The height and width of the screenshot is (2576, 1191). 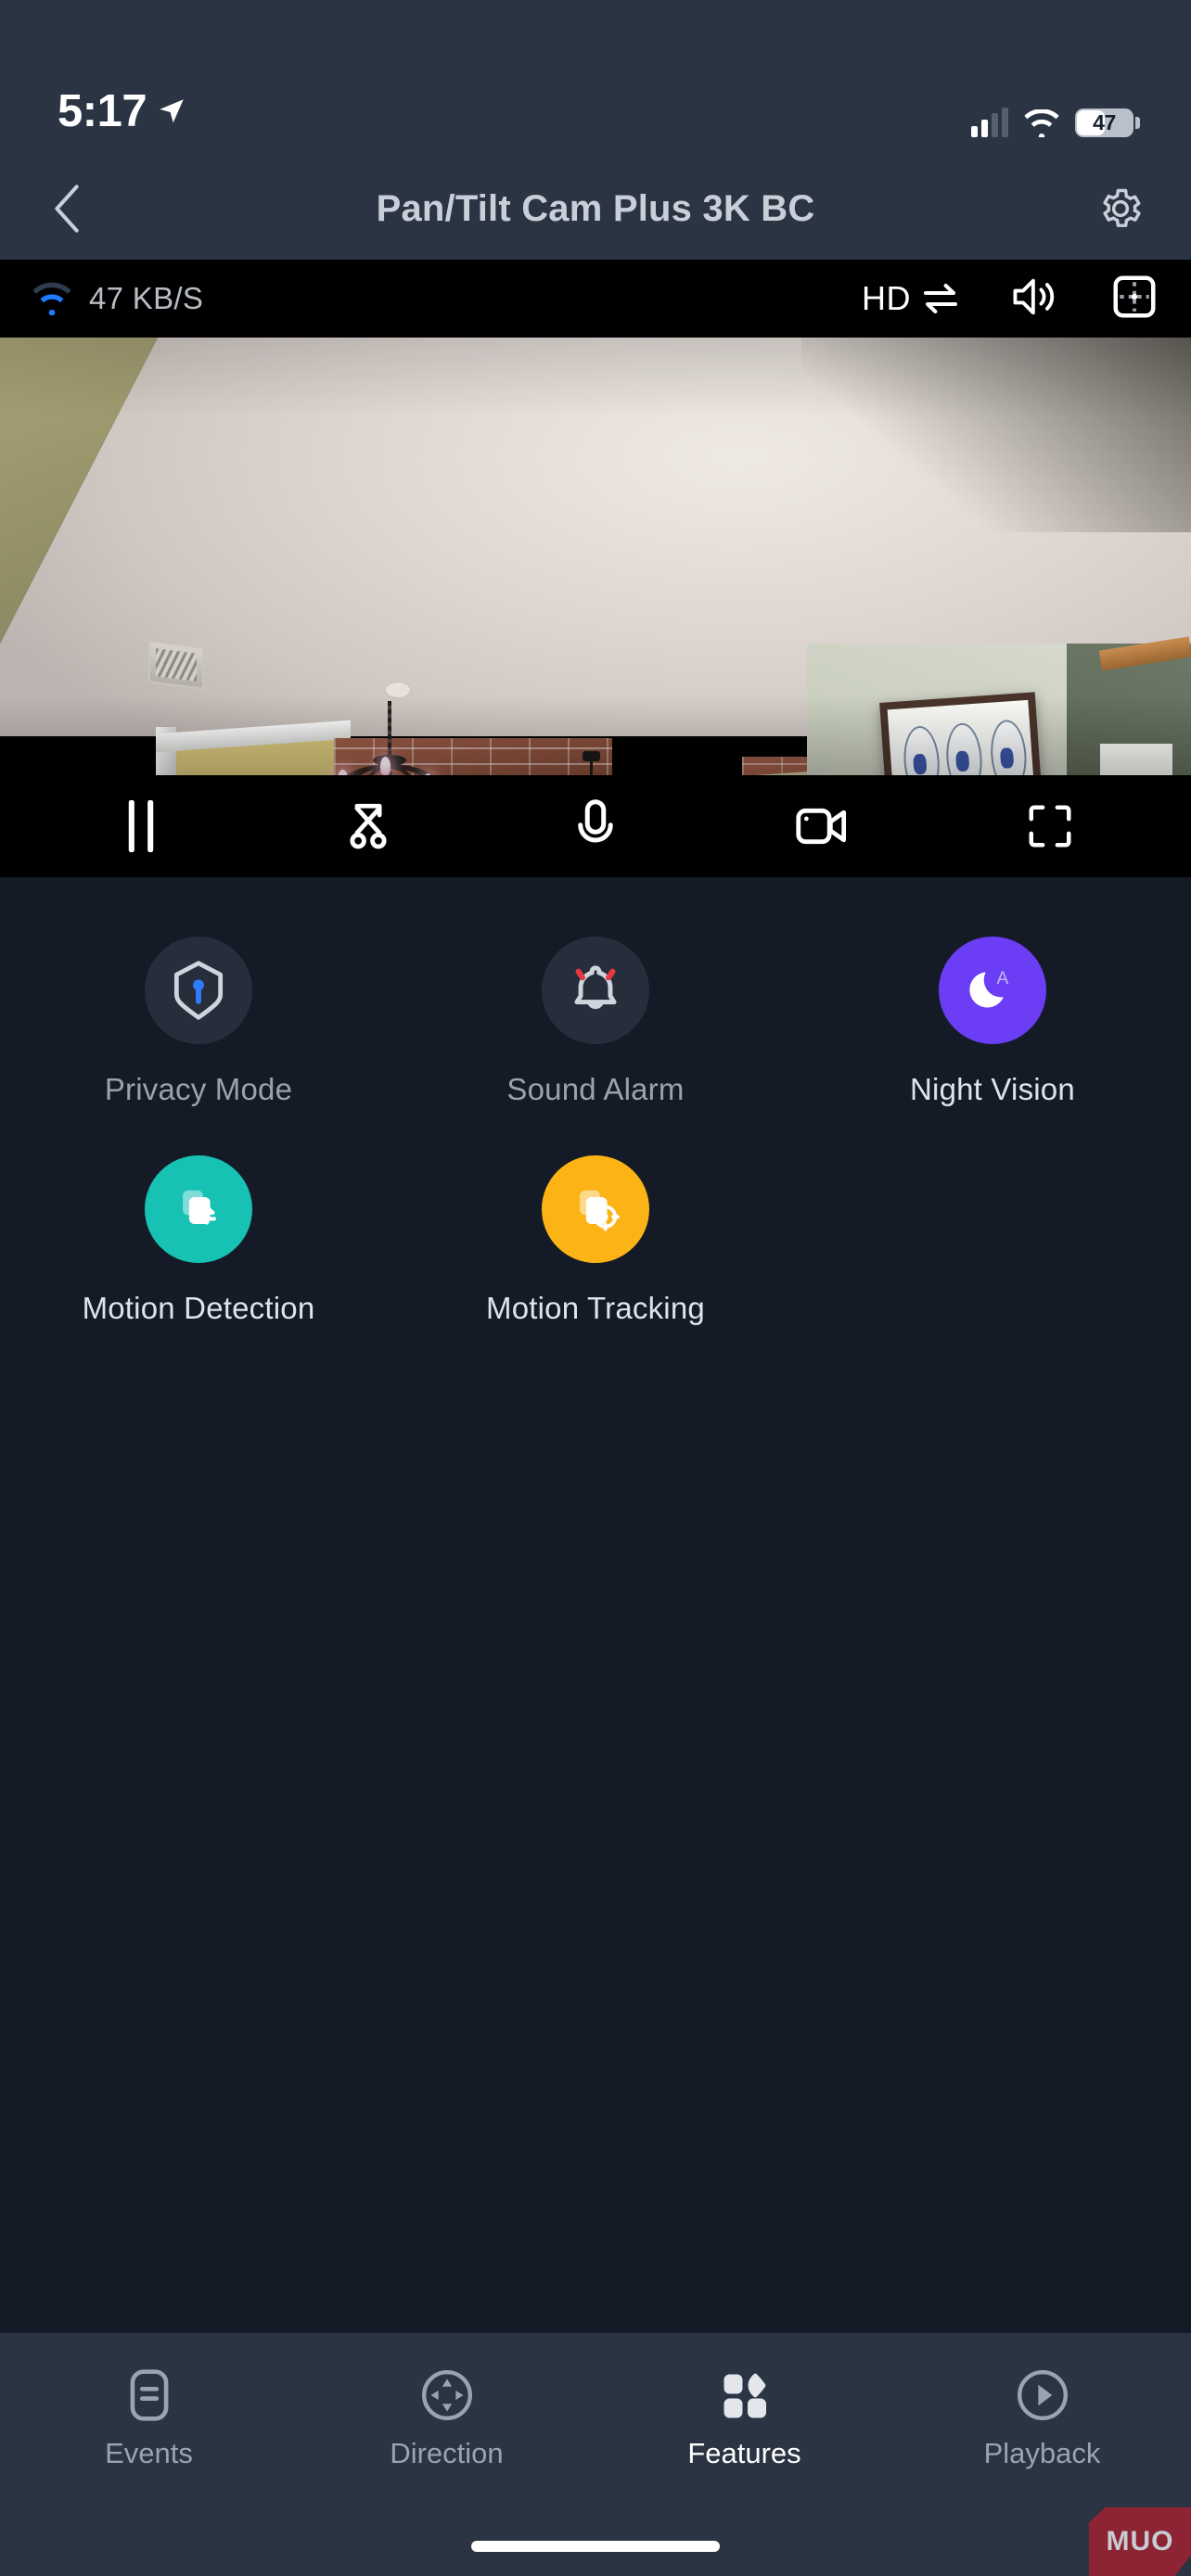 I want to click on back-button, so click(x=66, y=209).